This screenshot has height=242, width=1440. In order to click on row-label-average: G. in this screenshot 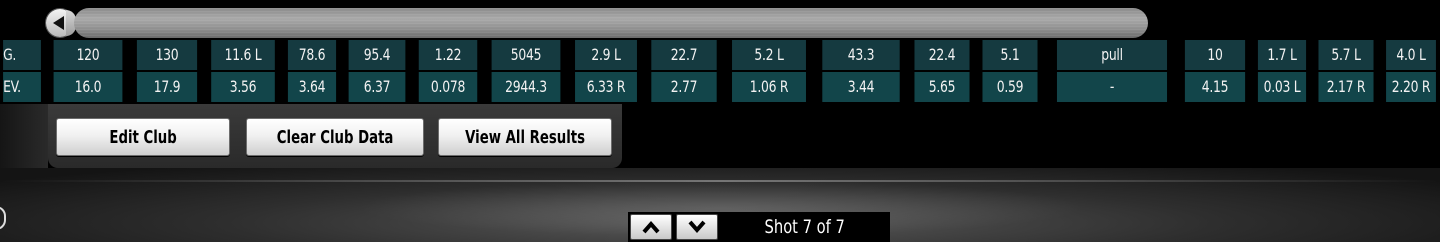, I will do `click(22, 55)`.